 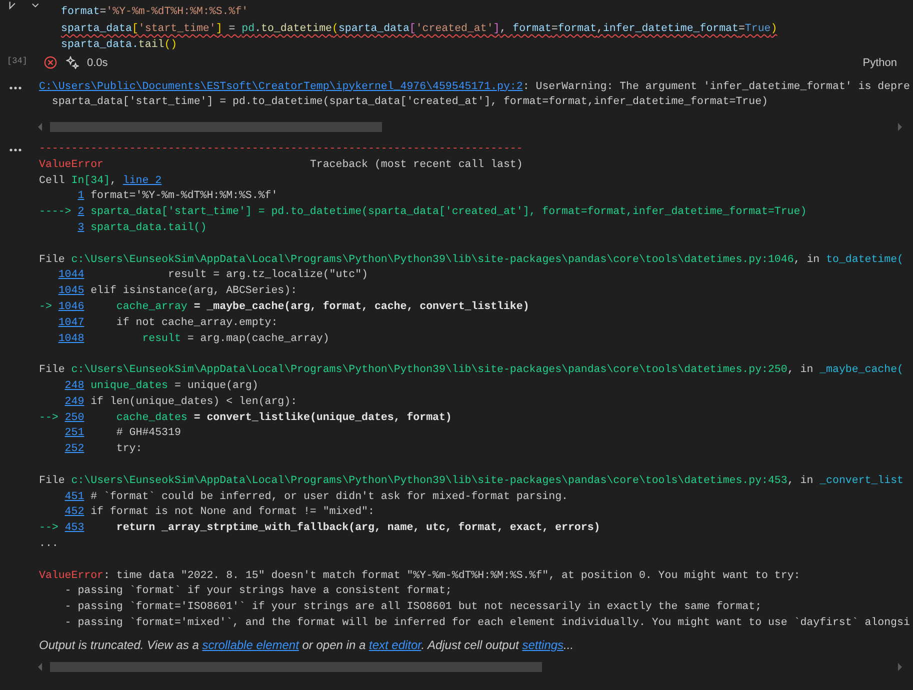 What do you see at coordinates (17, 61) in the screenshot?
I see `execution-count: [34]` at bounding box center [17, 61].